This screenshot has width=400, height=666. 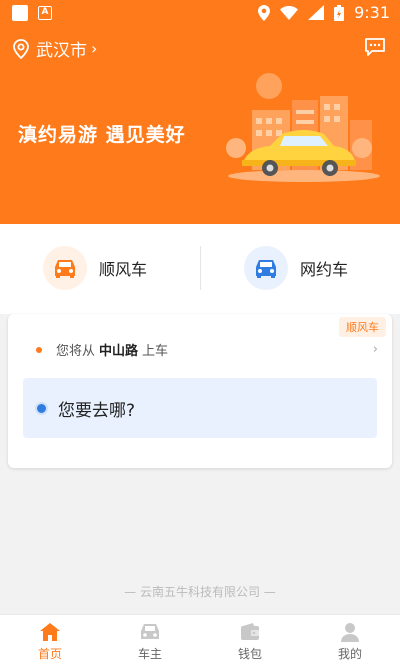 What do you see at coordinates (264, 12) in the screenshot?
I see `location-status-icon` at bounding box center [264, 12].